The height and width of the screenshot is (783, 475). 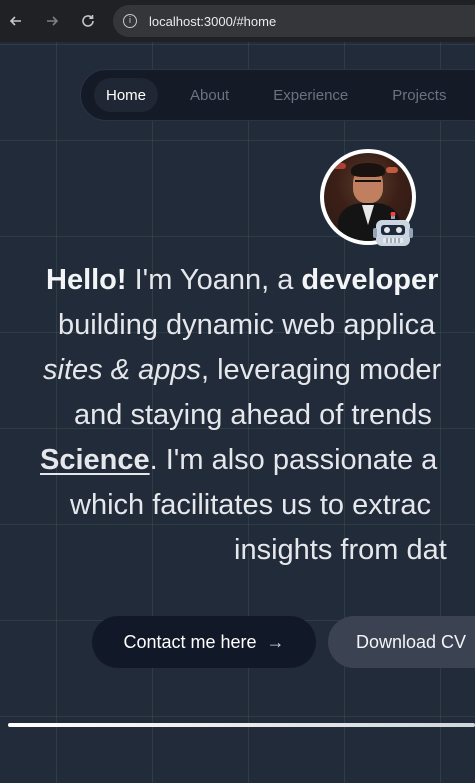 I want to click on reload-button, so click(x=88, y=21).